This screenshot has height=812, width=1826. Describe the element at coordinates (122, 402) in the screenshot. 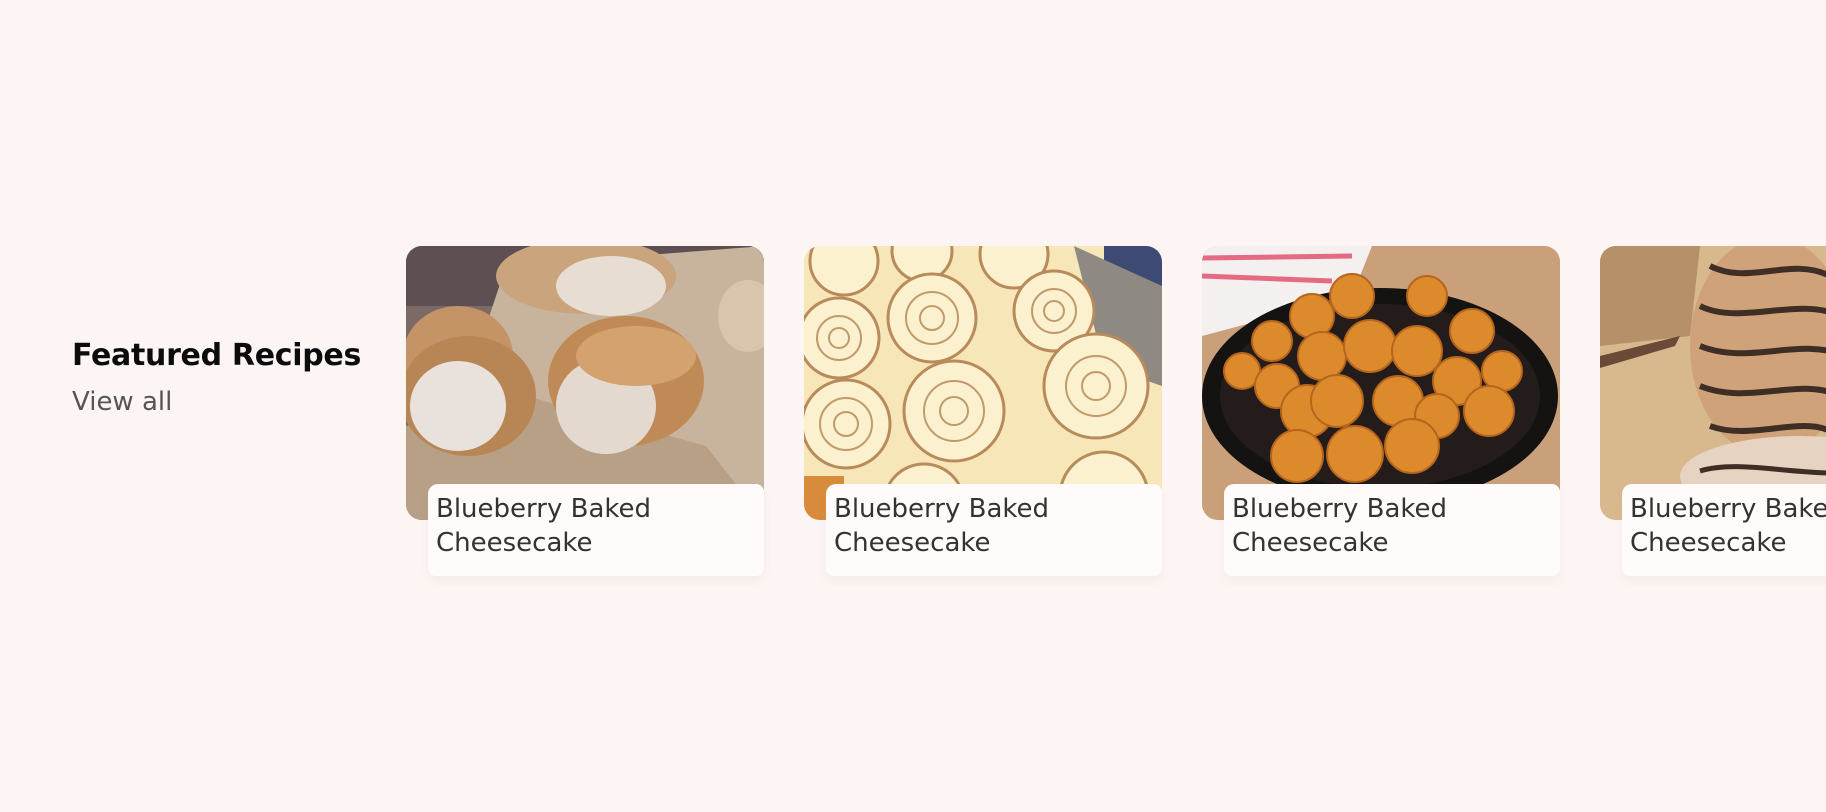

I see `view-all-link: View all` at that location.